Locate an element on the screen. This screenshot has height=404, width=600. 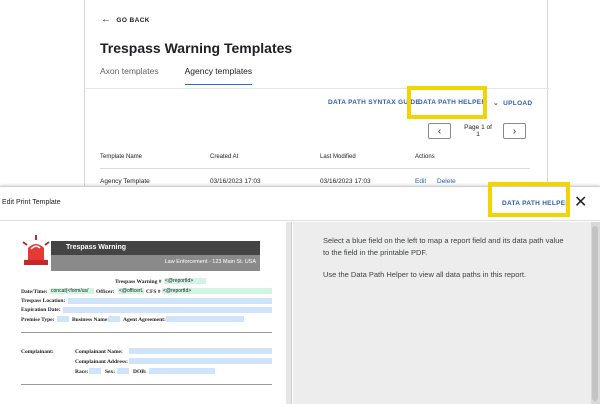
trespass-location-field is located at coordinates (170, 301).